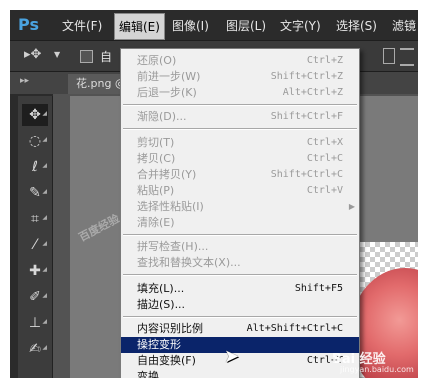  Describe the element at coordinates (324, 158) in the screenshot. I see `menu-item-shortcut: Ctrl+C` at that location.